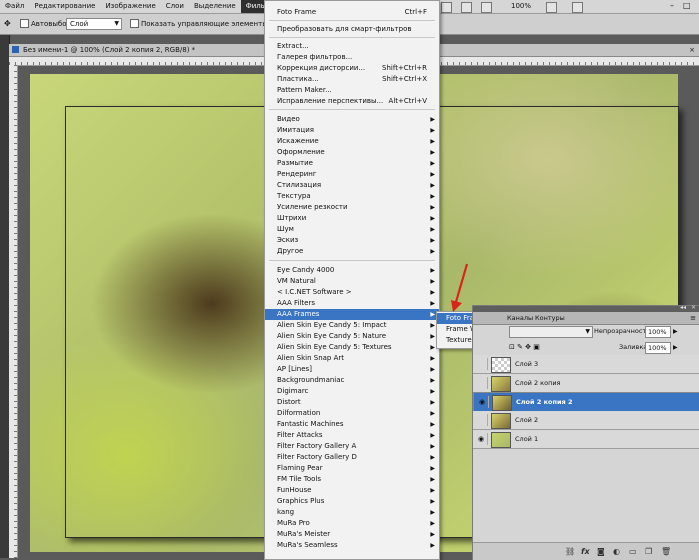 Image resolution: width=699 pixels, height=560 pixels. What do you see at coordinates (551, 7) in the screenshot?
I see `arrange-icon` at bounding box center [551, 7].